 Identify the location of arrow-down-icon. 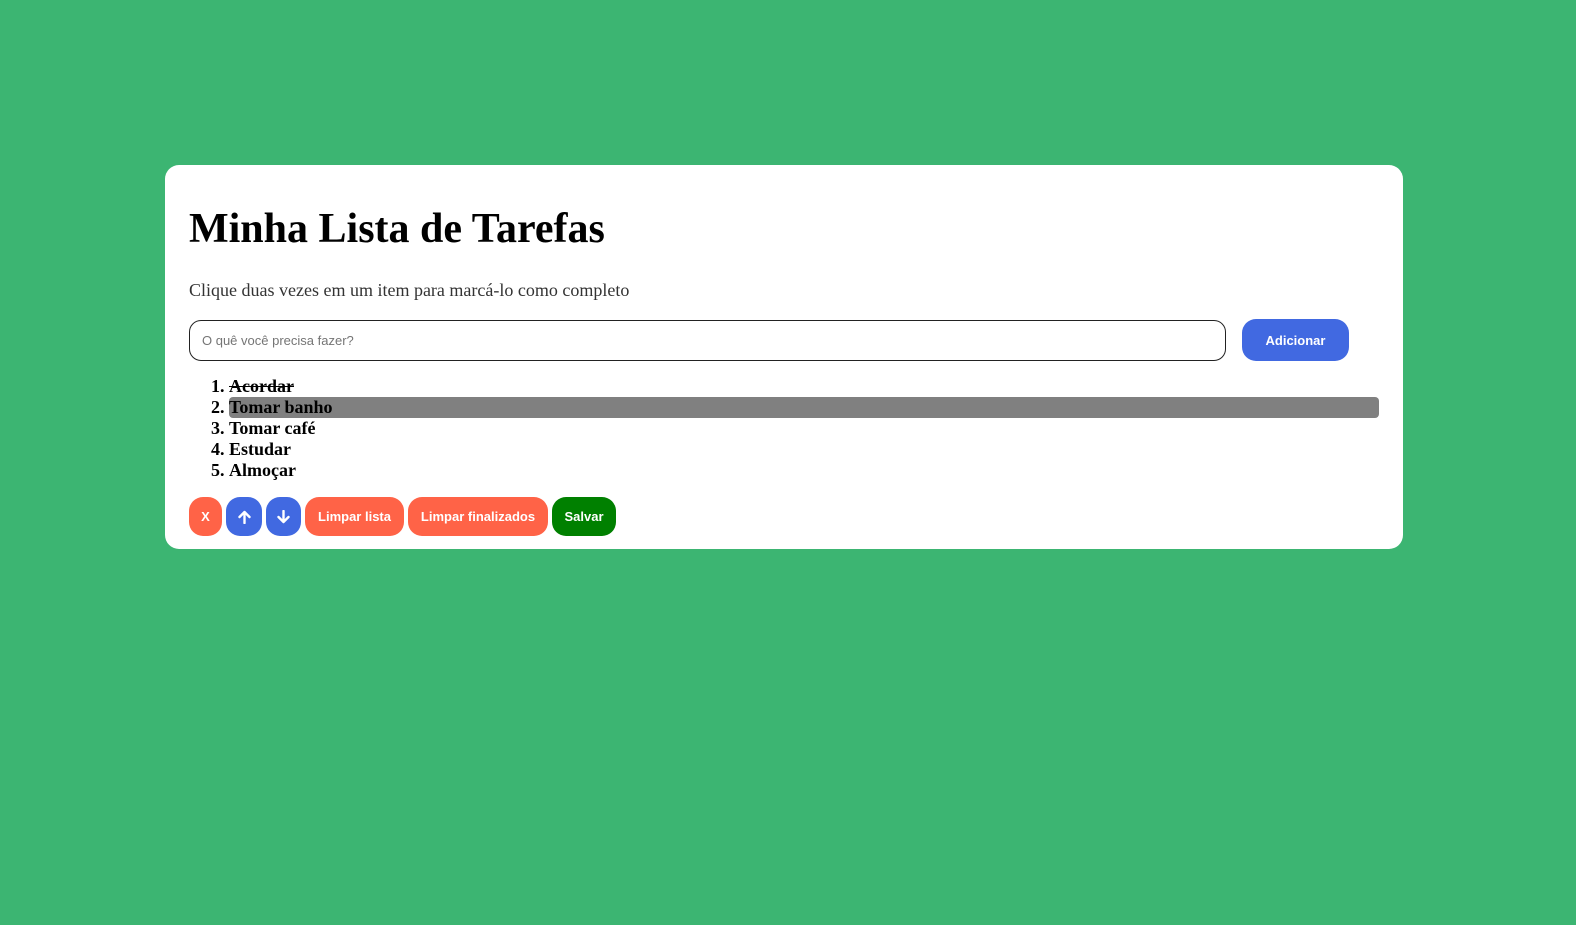
(283, 516).